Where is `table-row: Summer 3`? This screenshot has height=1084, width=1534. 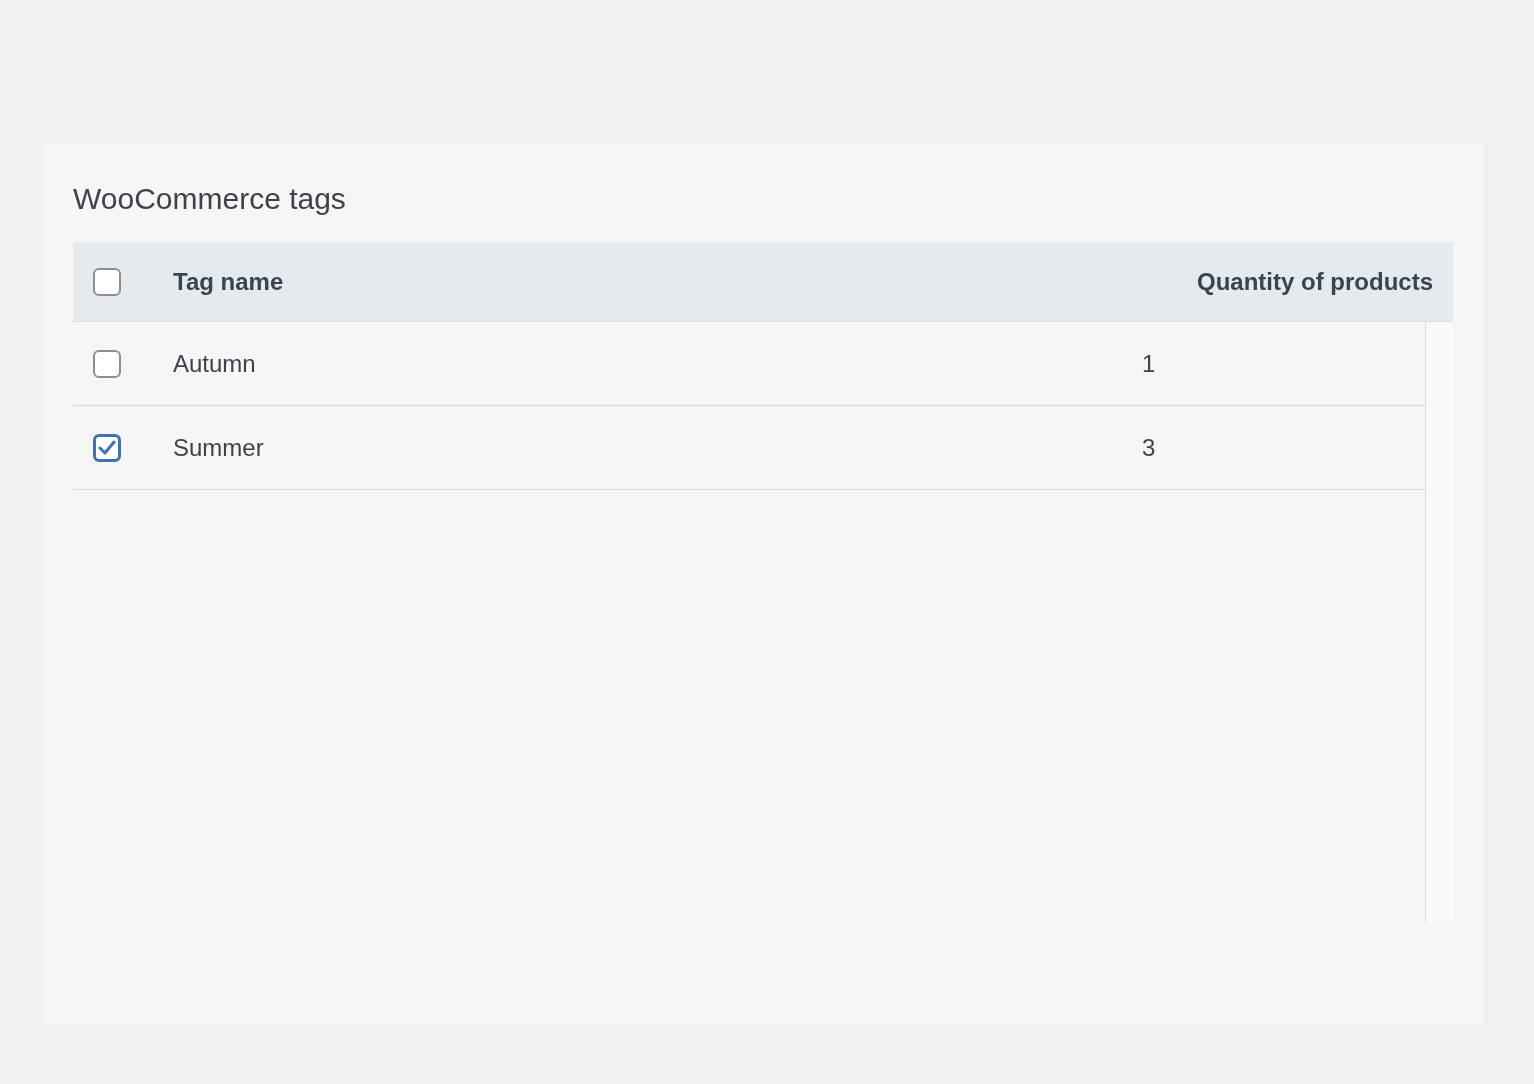 table-row: Summer 3 is located at coordinates (749, 448).